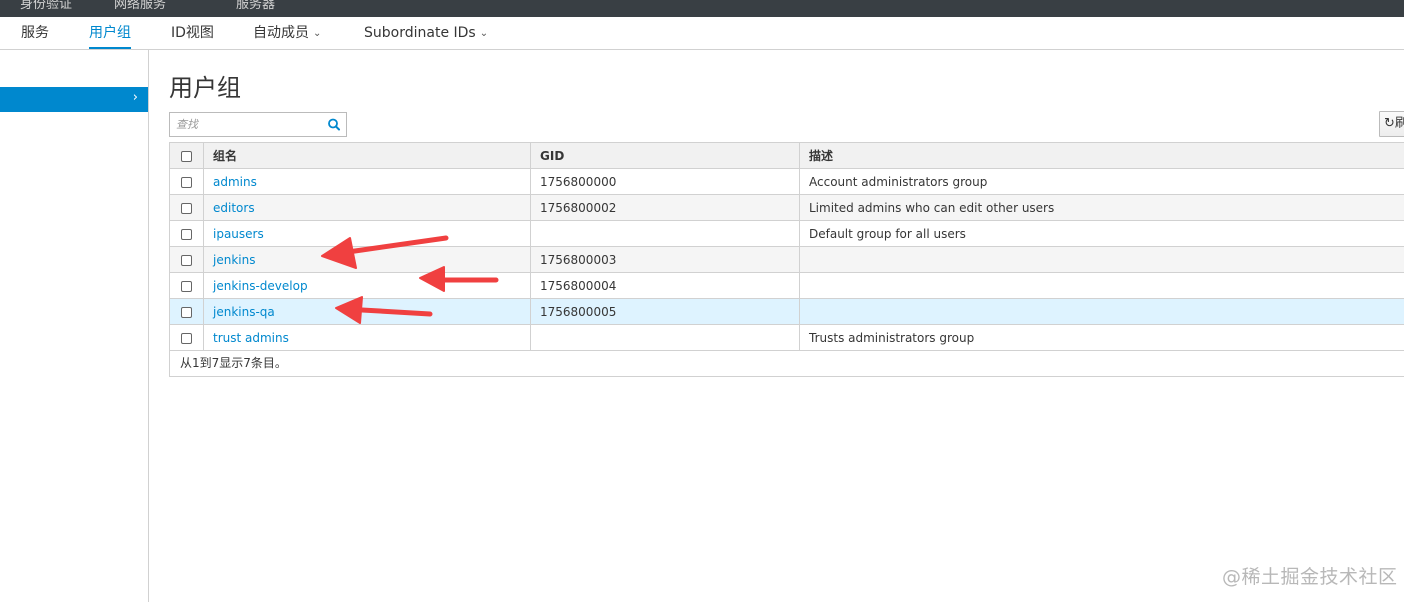 This screenshot has width=1404, height=602. What do you see at coordinates (1399, 123) in the screenshot?
I see `refresh-label: 刷新` at bounding box center [1399, 123].